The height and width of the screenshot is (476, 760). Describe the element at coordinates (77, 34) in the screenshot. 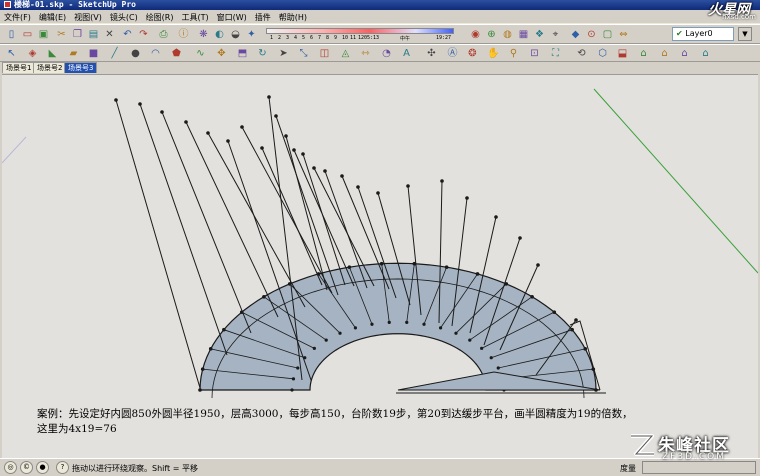

I see `copy-icon: ❐` at that location.